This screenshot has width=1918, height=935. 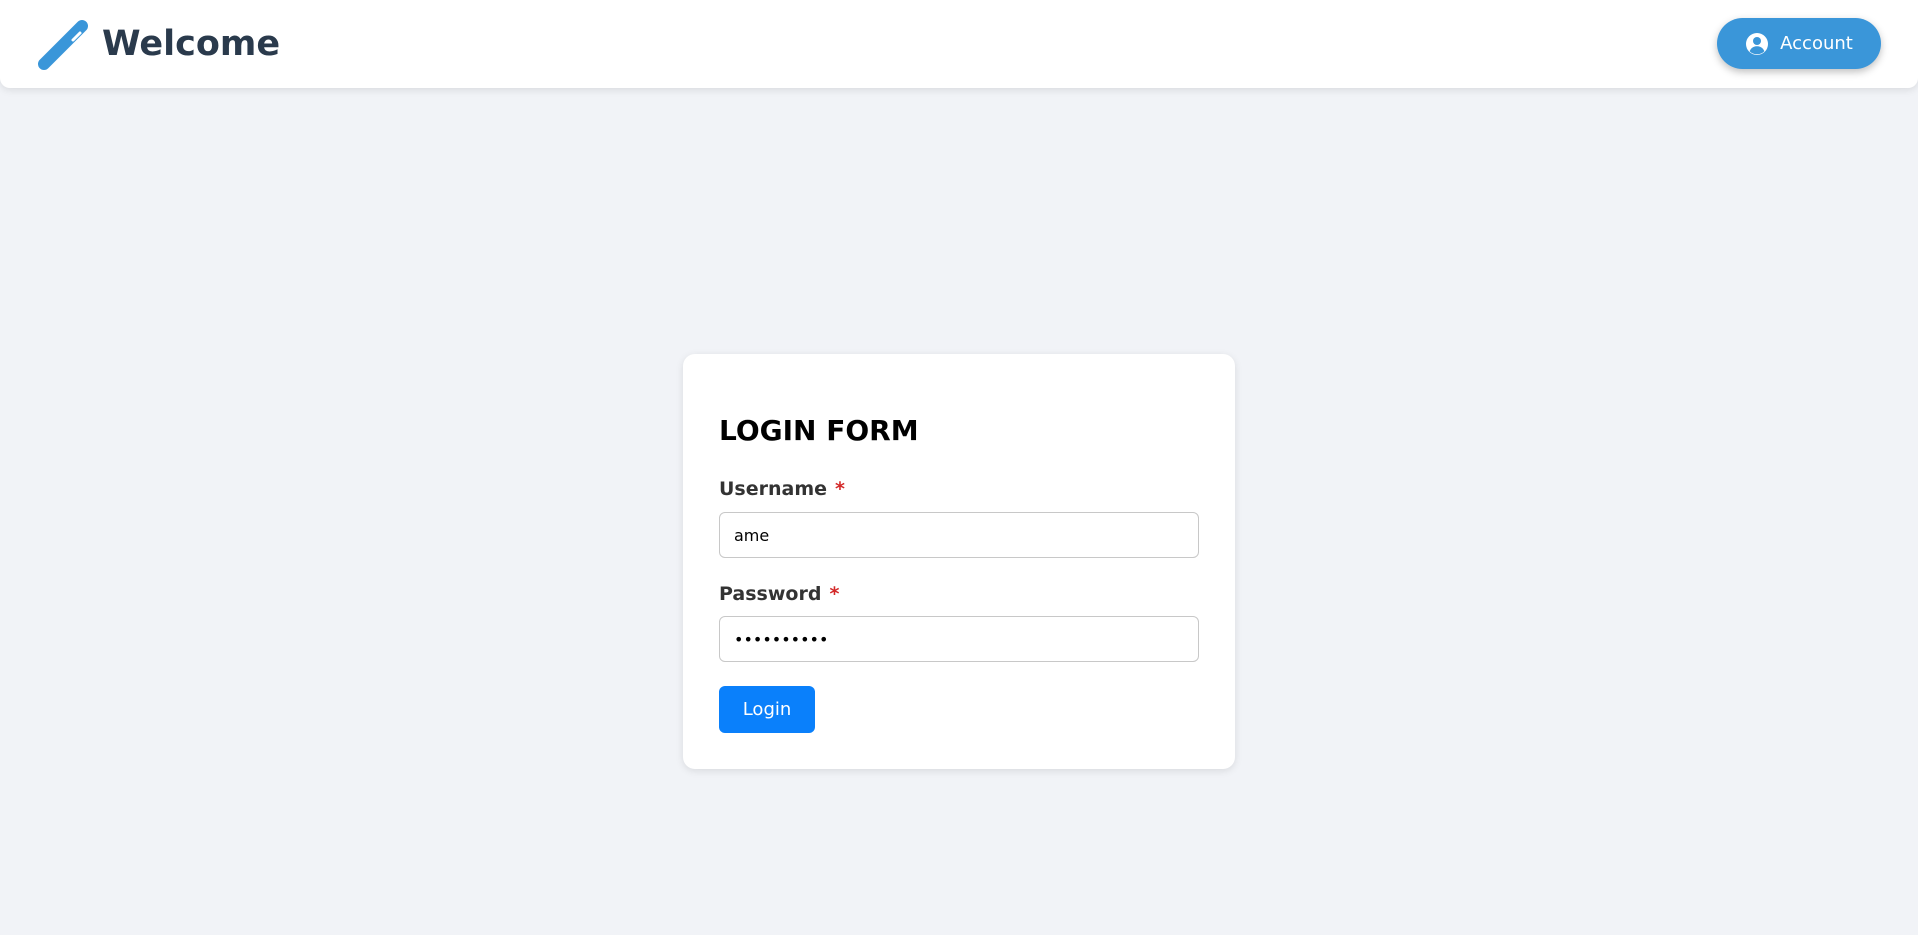 What do you see at coordinates (767, 709) in the screenshot?
I see `login-button: Login` at bounding box center [767, 709].